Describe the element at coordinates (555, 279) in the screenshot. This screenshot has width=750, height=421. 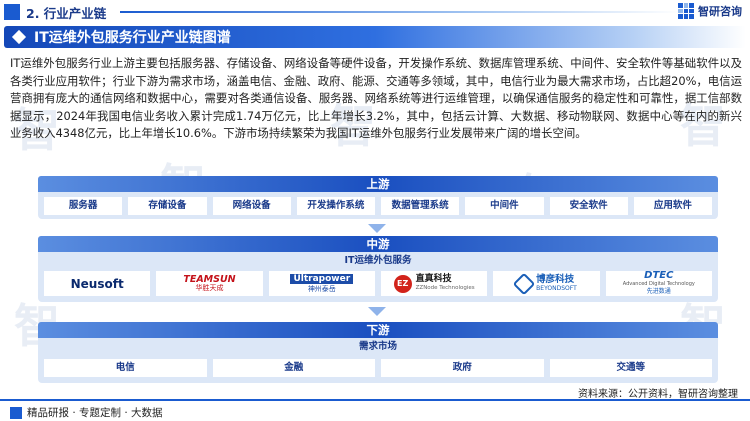
I see `logo-beyondsoft-cn: 博彦科技` at that location.